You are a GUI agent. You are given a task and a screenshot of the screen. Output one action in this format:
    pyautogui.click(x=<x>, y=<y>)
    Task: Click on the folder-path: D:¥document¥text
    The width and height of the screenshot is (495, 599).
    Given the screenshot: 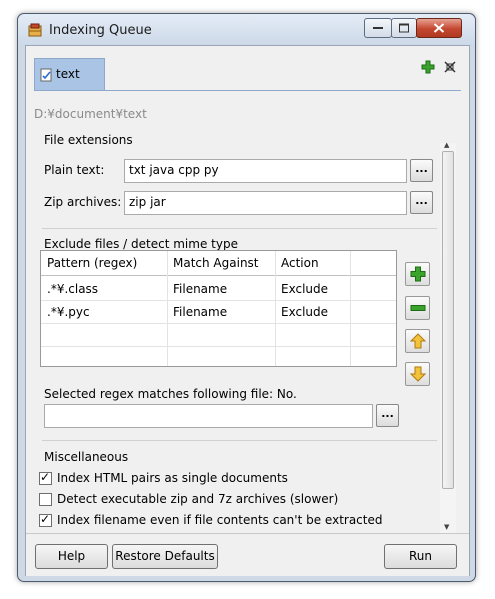 What is the action you would take?
    pyautogui.click(x=90, y=114)
    